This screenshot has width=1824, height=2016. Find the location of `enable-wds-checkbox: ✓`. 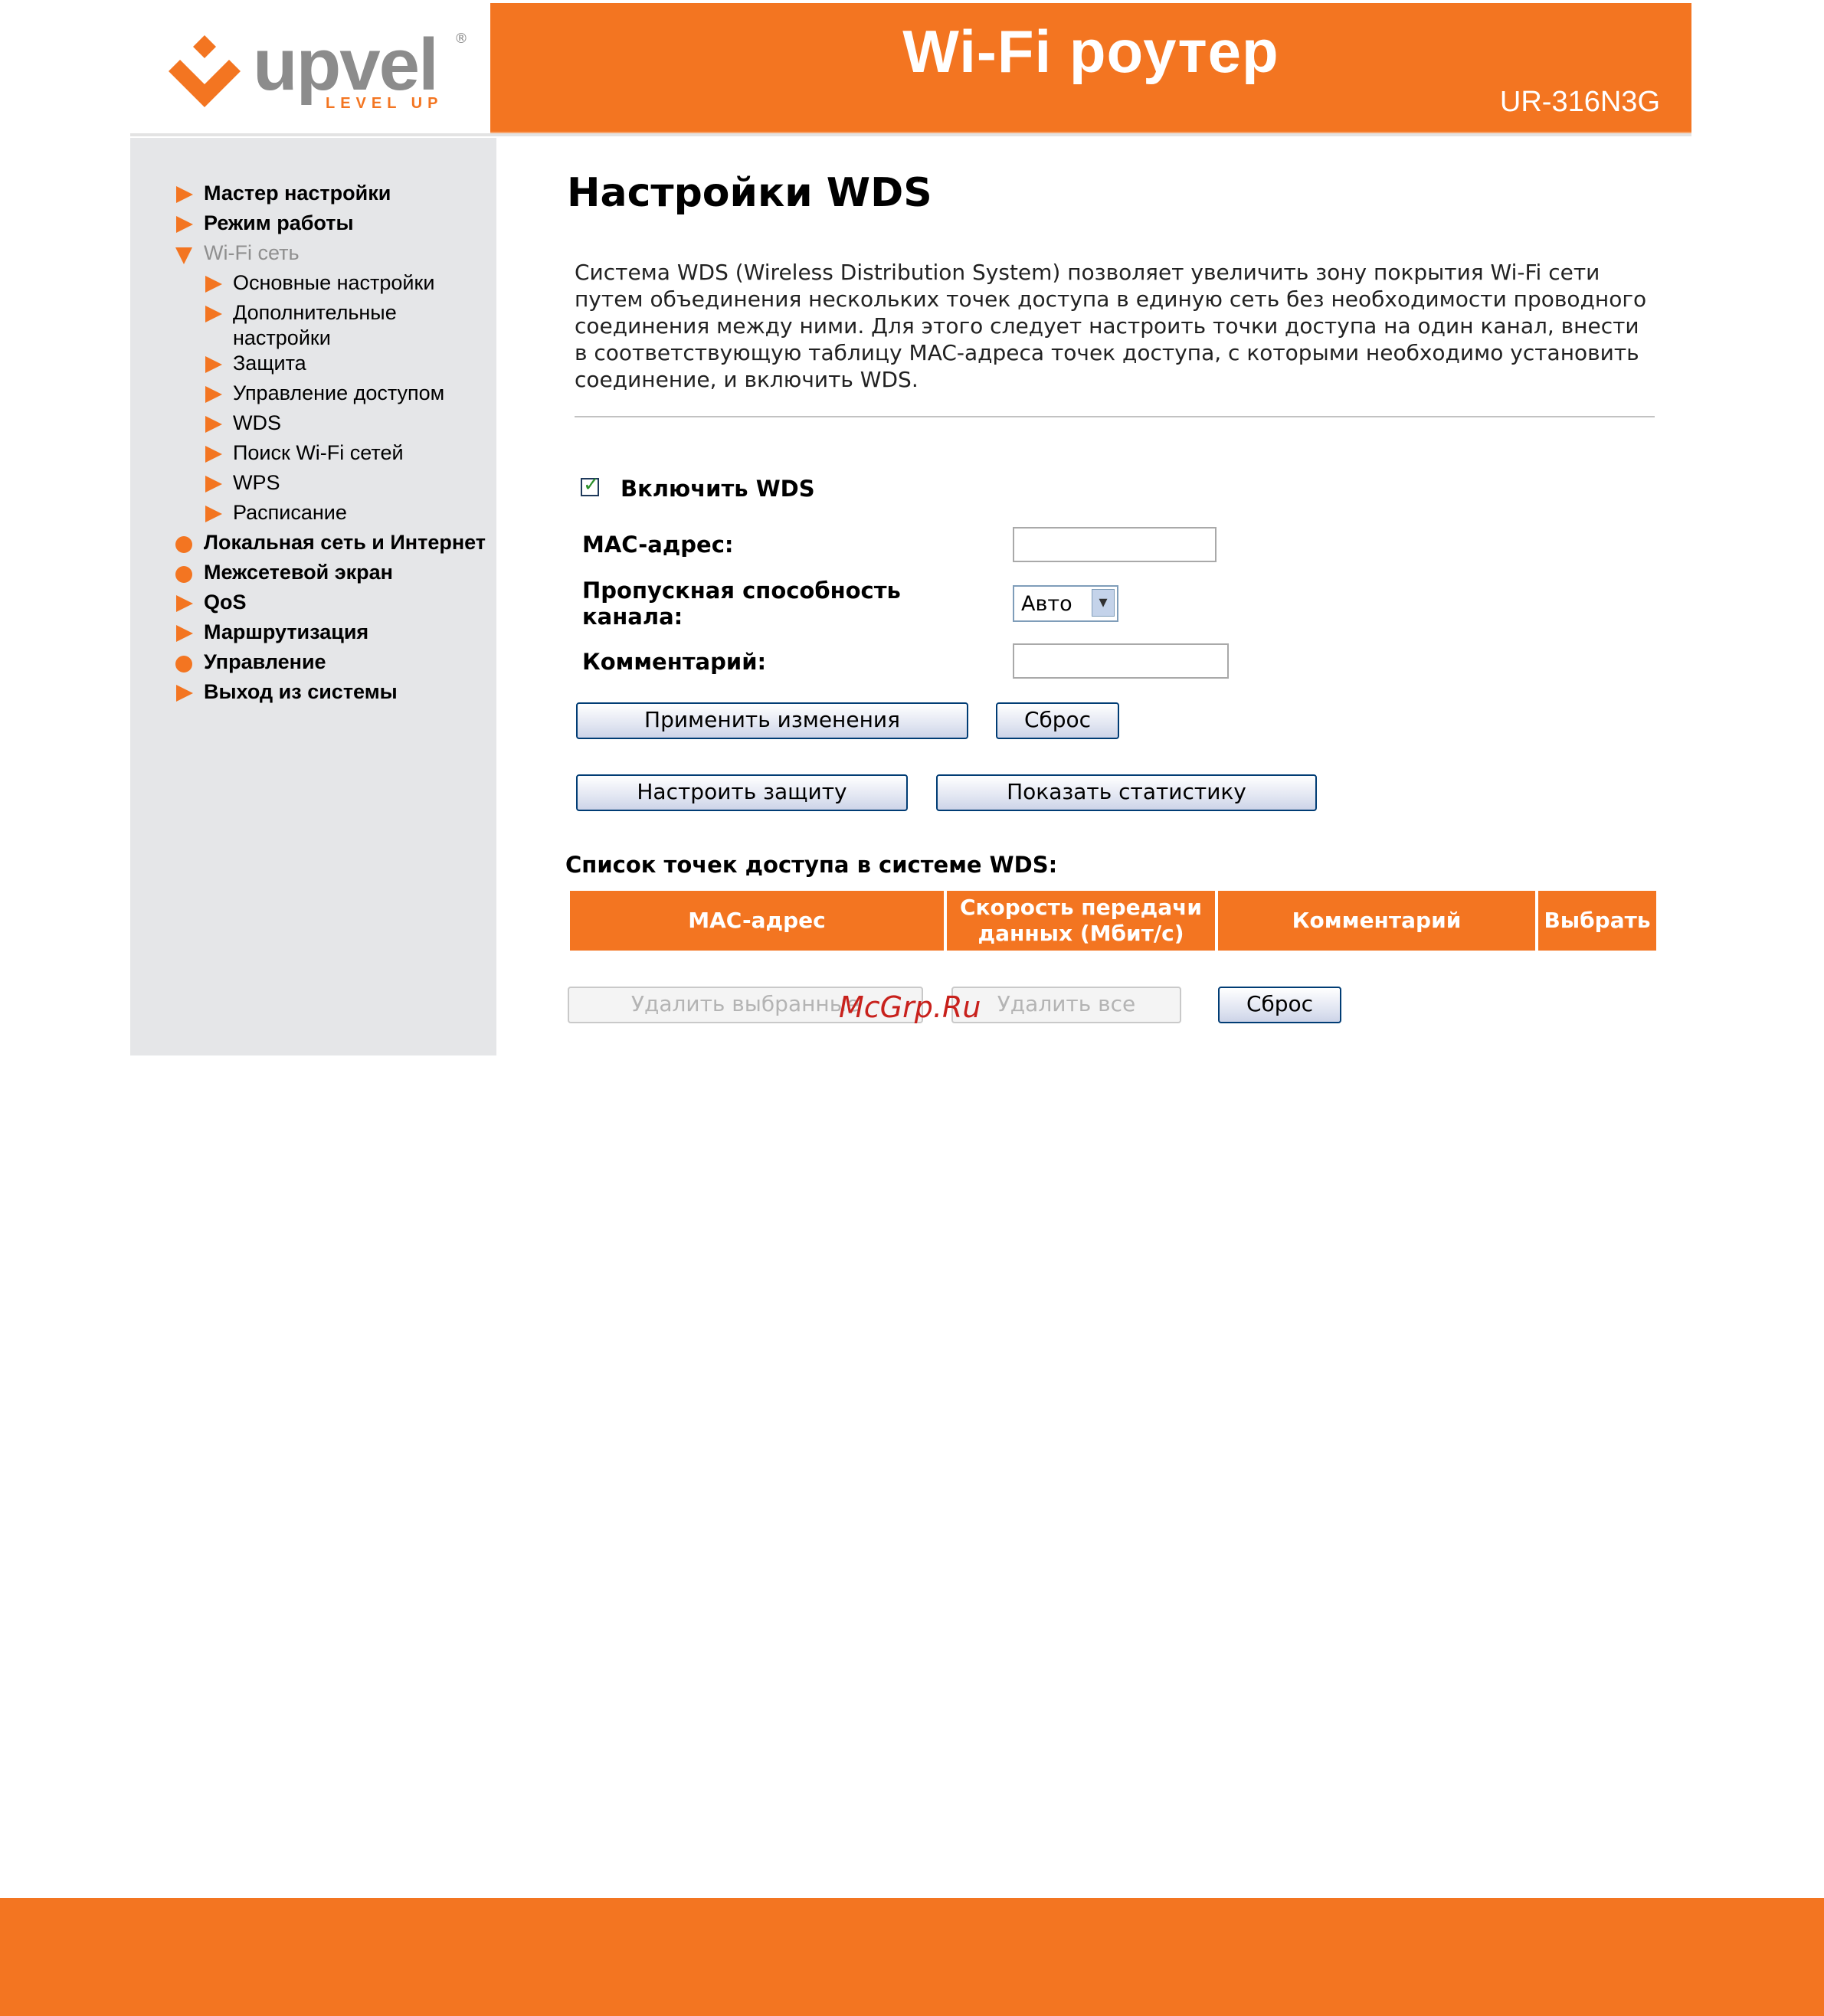

enable-wds-checkbox: ✓ is located at coordinates (590, 484).